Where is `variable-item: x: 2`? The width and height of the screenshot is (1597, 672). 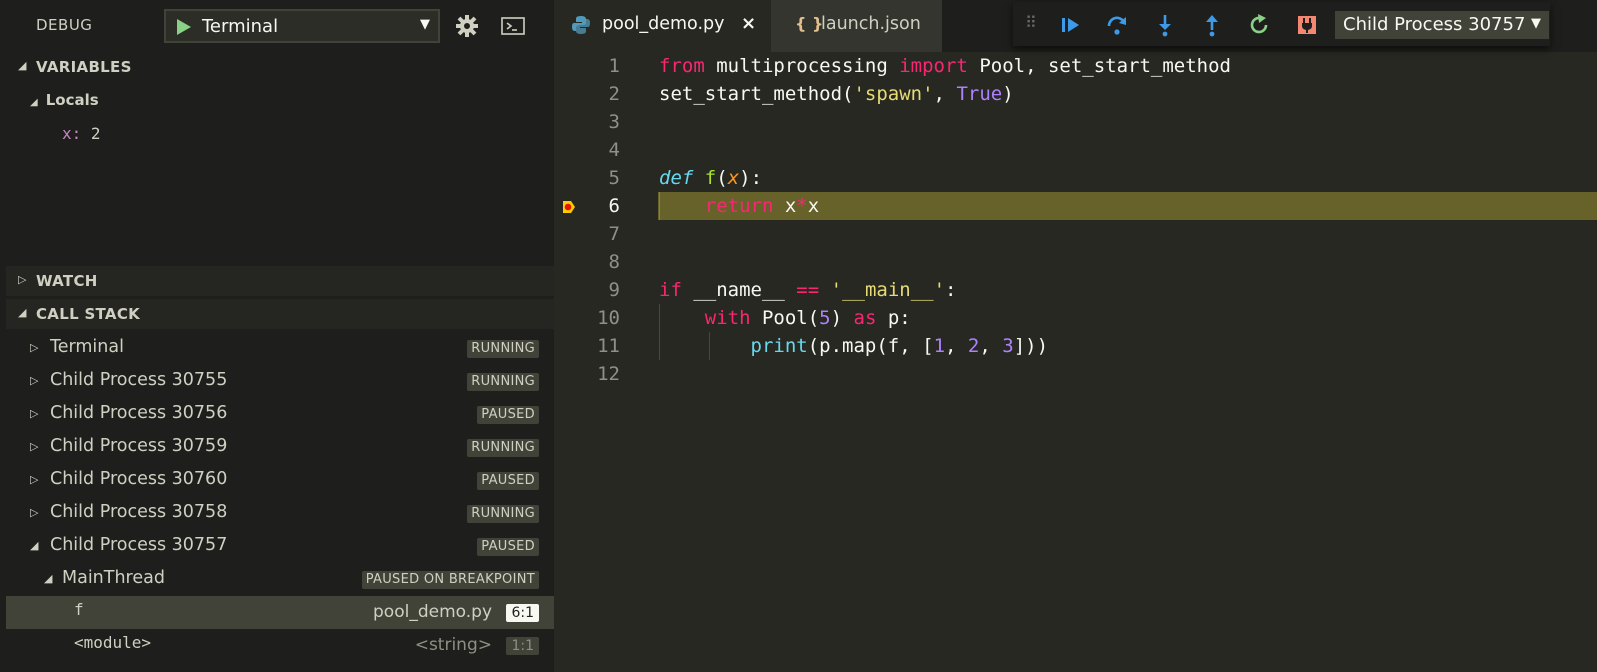
variable-item: x: 2 is located at coordinates (81, 133).